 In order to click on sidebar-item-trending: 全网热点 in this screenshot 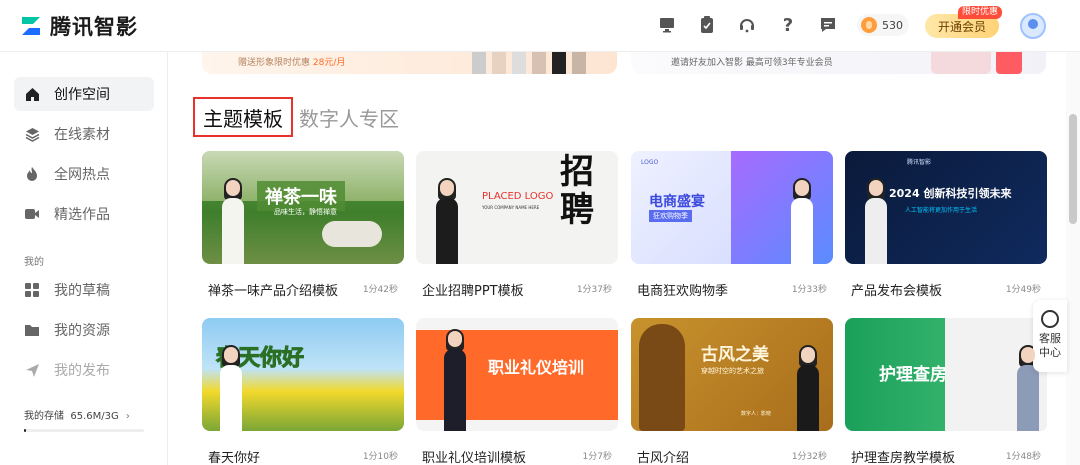, I will do `click(84, 174)`.